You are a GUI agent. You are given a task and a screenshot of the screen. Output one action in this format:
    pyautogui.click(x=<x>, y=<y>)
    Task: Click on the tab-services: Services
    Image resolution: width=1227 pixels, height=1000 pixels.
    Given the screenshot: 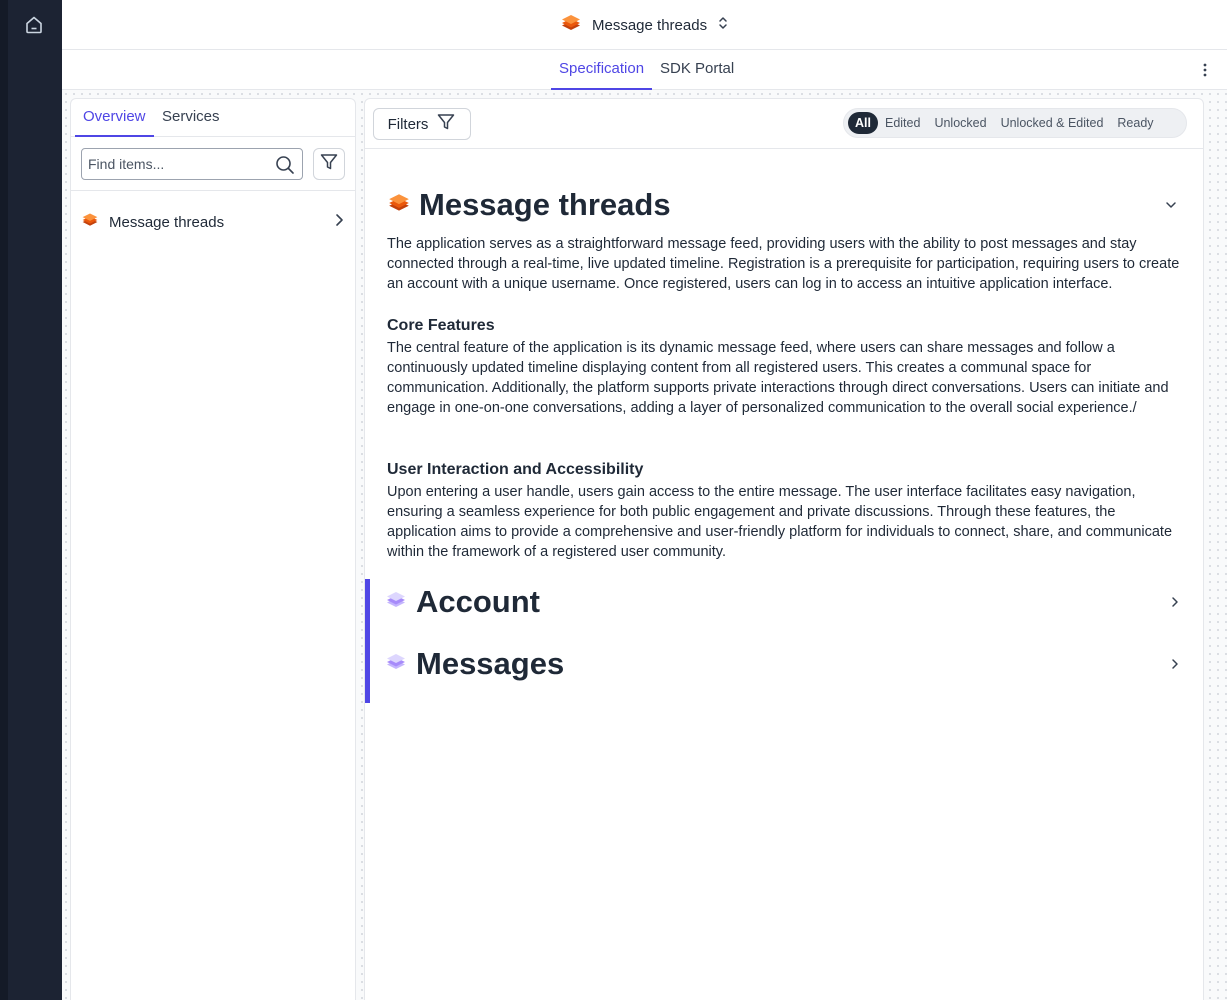 What is the action you would take?
    pyautogui.click(x=191, y=118)
    